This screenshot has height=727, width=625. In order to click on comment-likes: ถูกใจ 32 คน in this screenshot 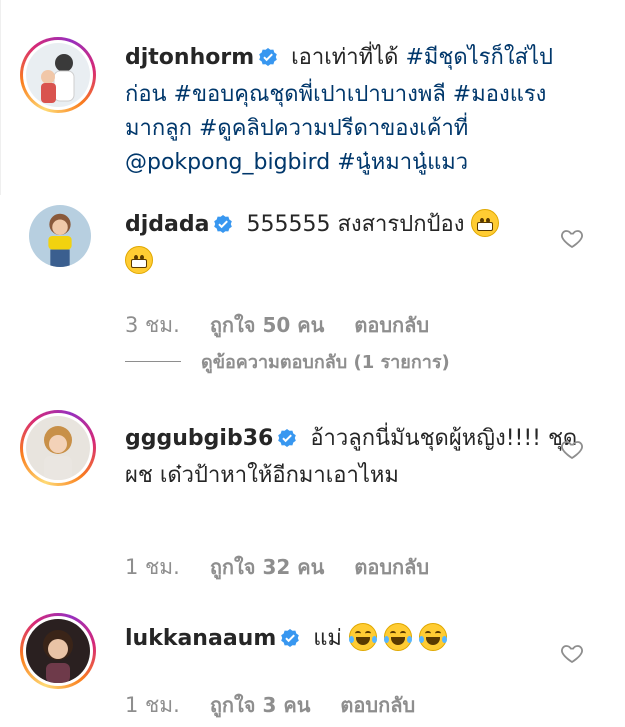, I will do `click(267, 567)`.